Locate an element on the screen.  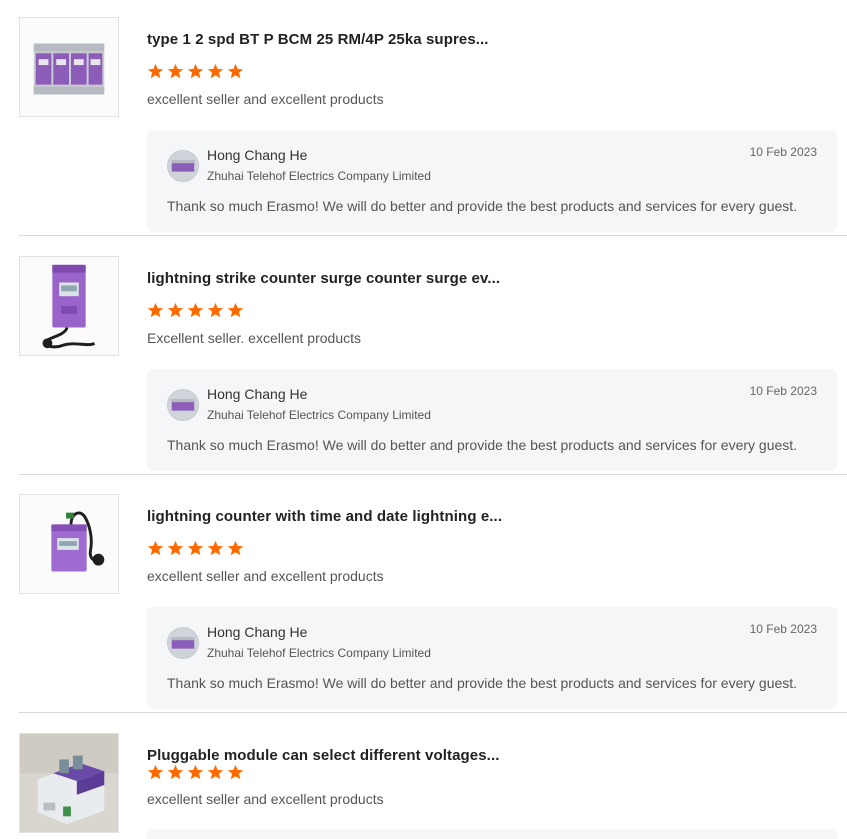
seller-reply is located at coordinates (492, 834).